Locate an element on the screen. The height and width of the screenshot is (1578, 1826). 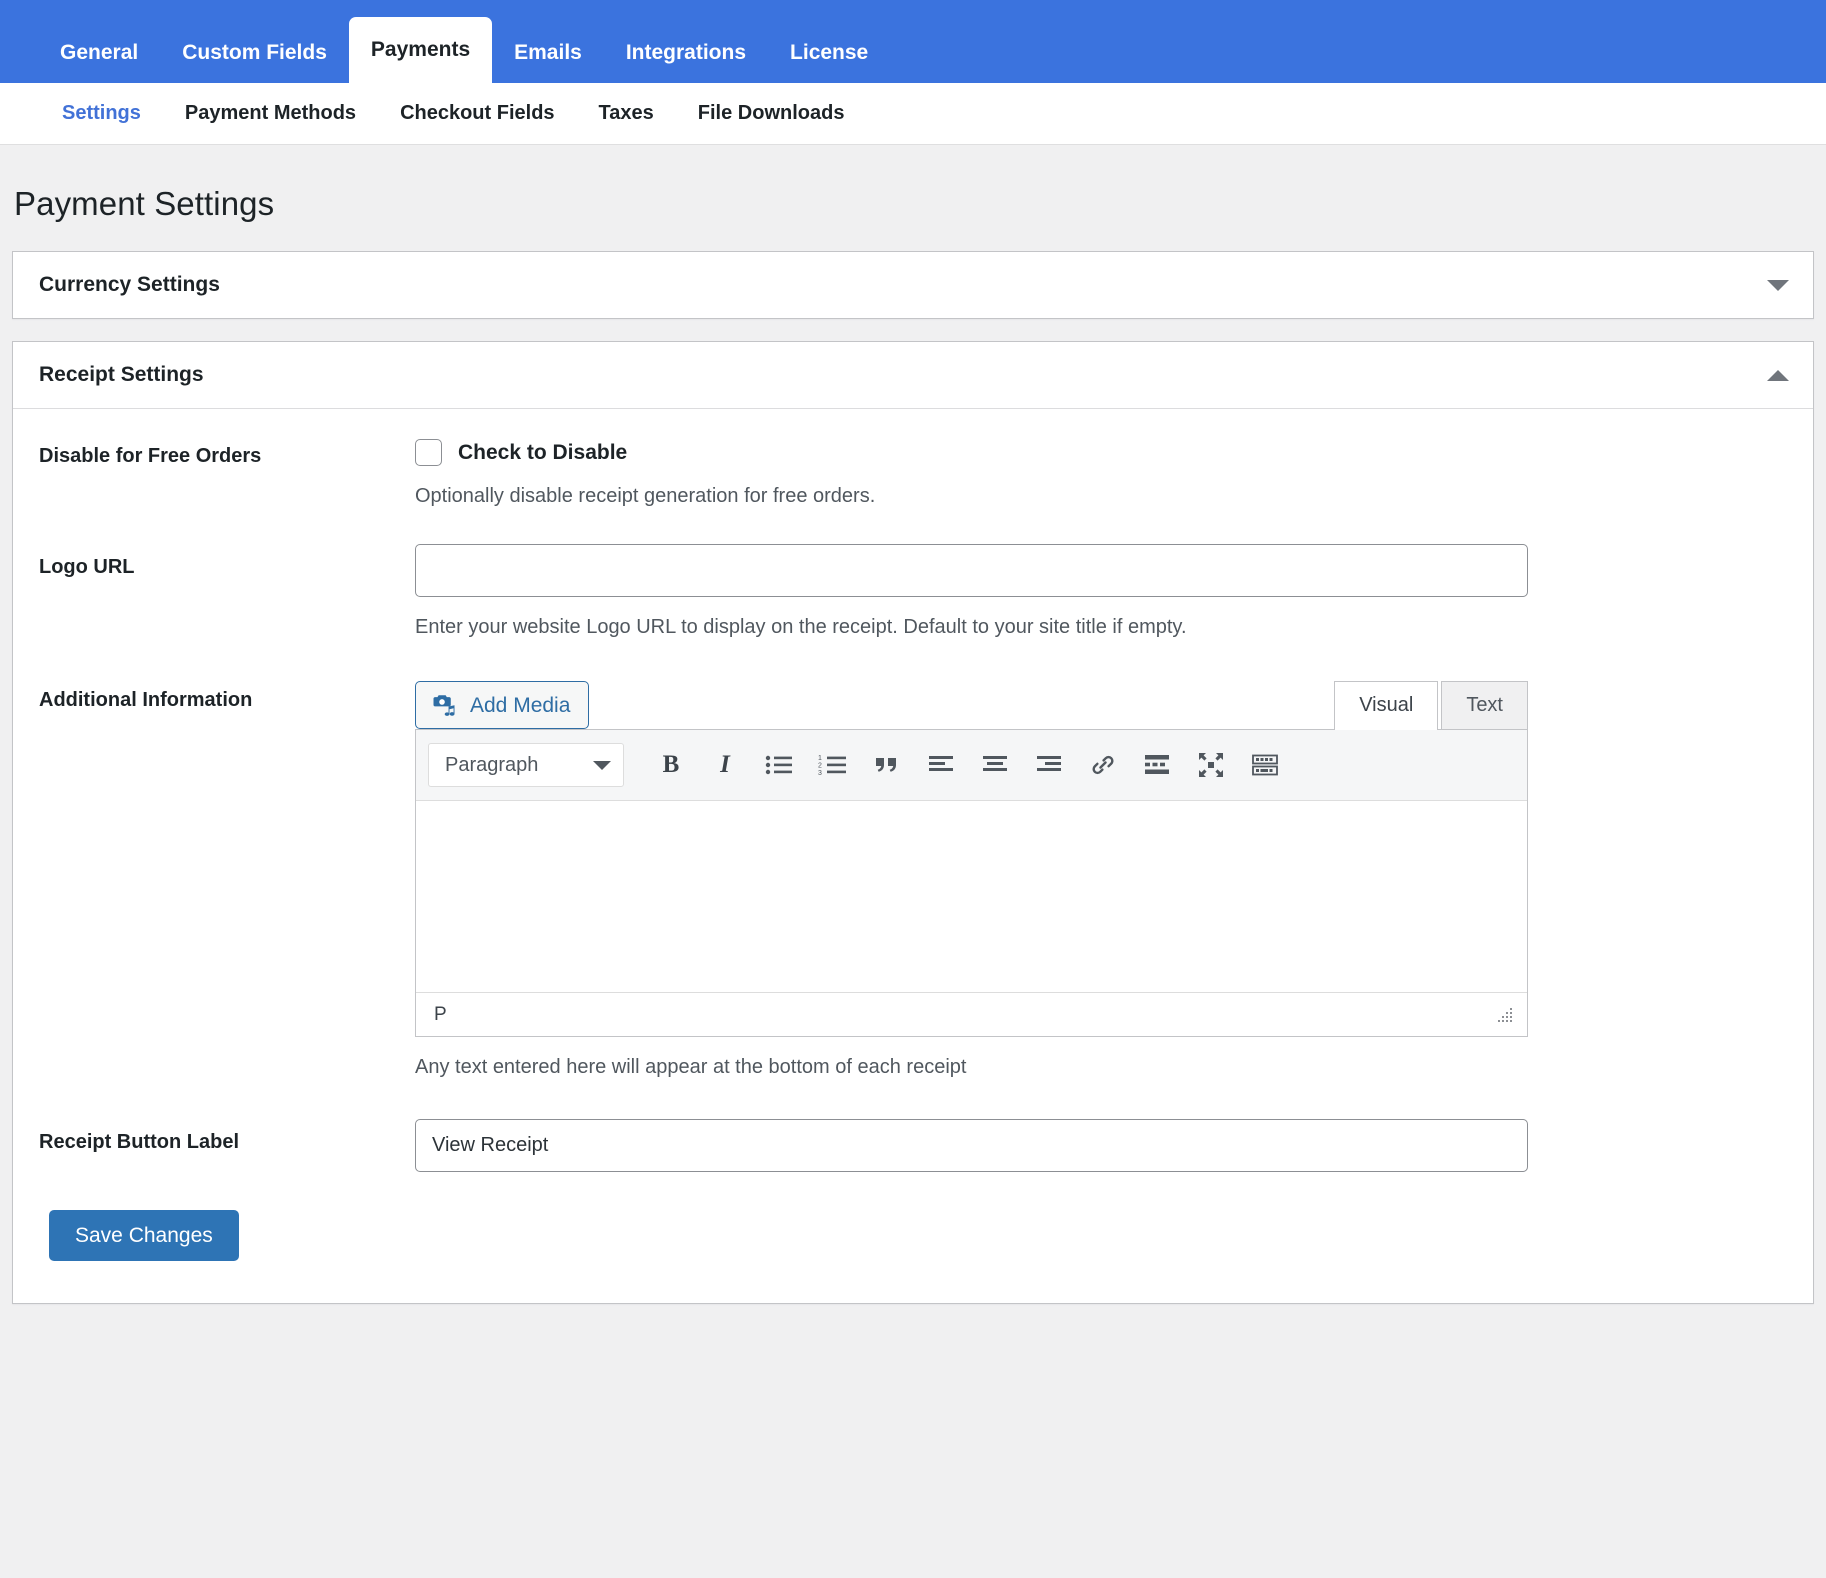
panel-currency-settings-header: Currency Settings is located at coordinates (913, 285).